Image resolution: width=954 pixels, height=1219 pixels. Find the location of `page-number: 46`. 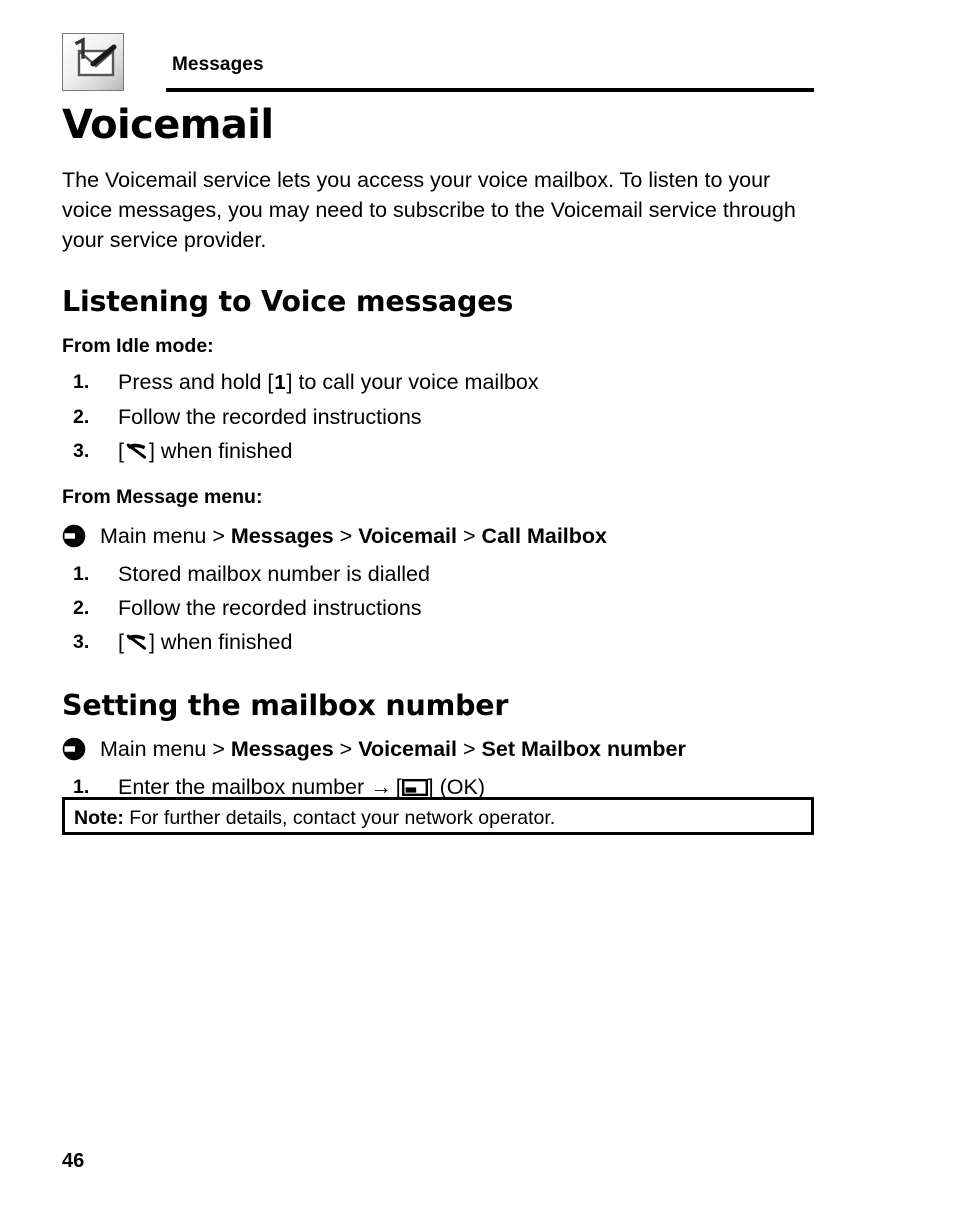

page-number: 46 is located at coordinates (73, 1161).